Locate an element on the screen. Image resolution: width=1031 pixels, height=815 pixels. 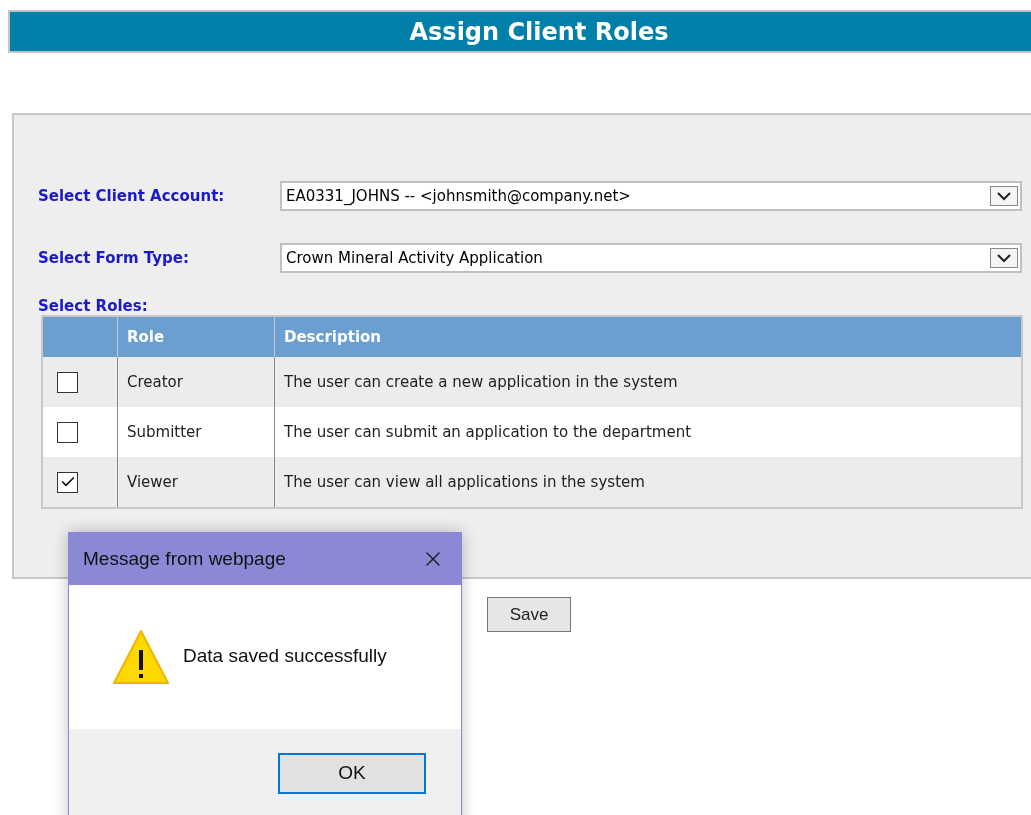
table-cell-text: Submitter is located at coordinates (164, 432).